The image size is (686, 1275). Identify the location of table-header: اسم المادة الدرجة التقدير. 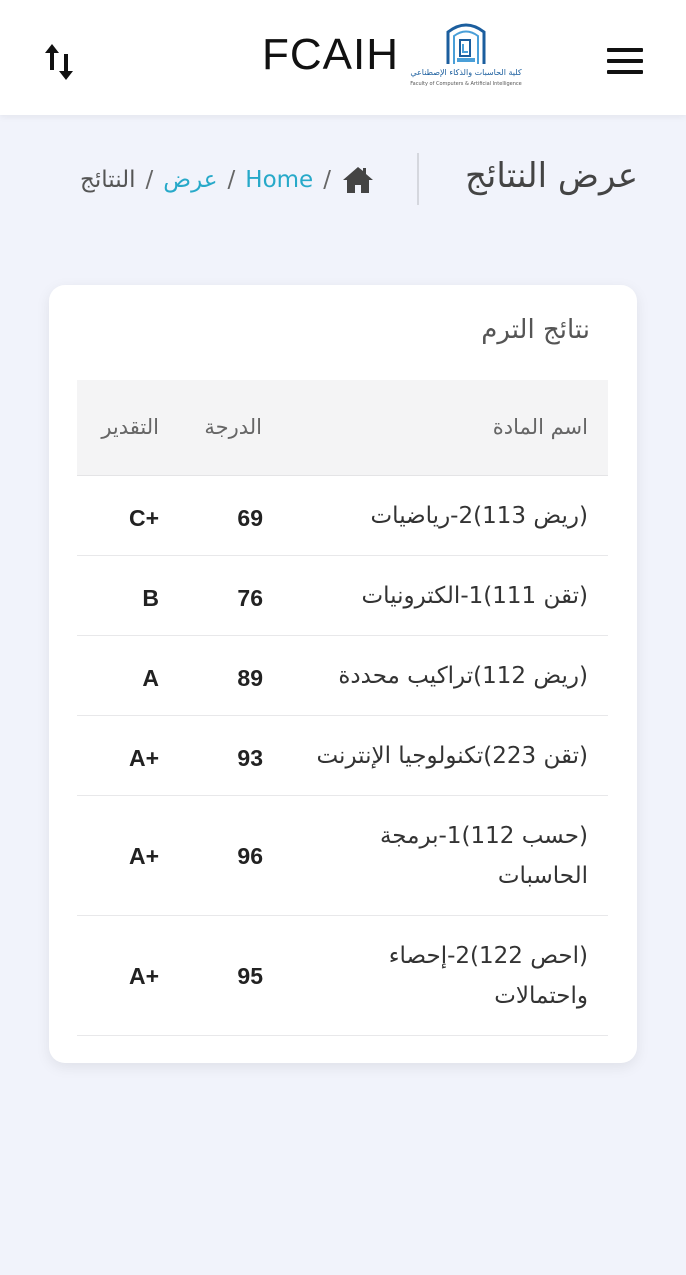
(342, 428).